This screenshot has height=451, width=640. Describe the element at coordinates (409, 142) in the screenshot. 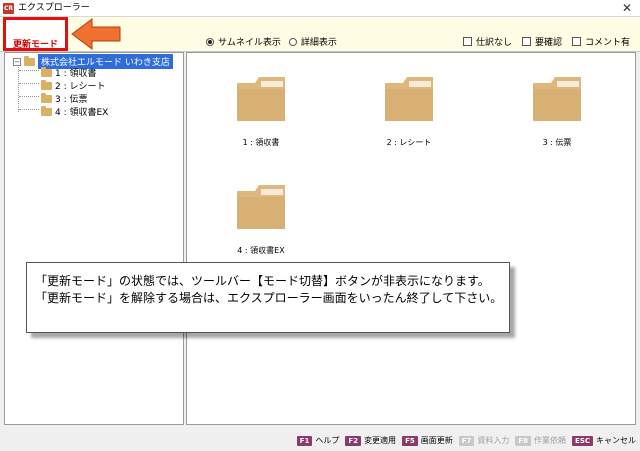

I see `folder-label: 2 : レシート` at that location.